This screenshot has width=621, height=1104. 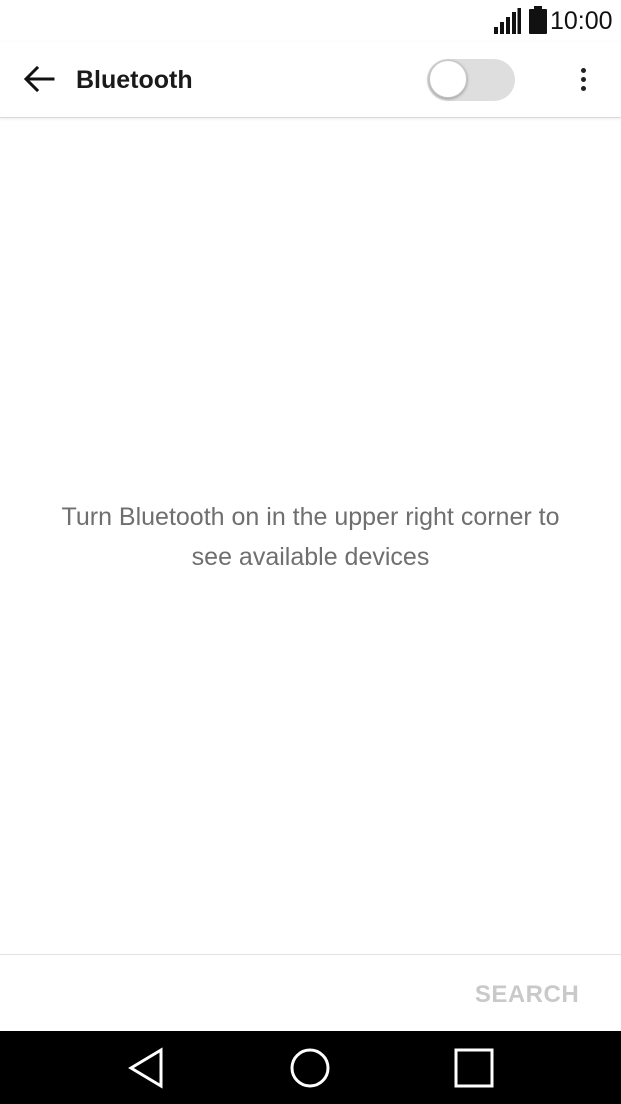 What do you see at coordinates (581, 21) in the screenshot?
I see `clock: 10:00` at bounding box center [581, 21].